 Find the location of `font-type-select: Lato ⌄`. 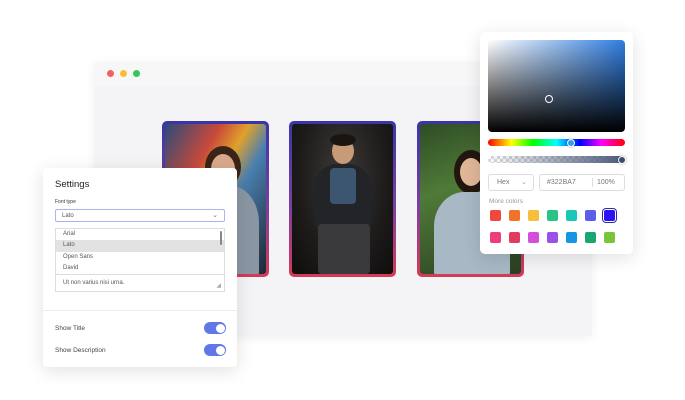

font-type-select: Lato ⌄ is located at coordinates (140, 215).